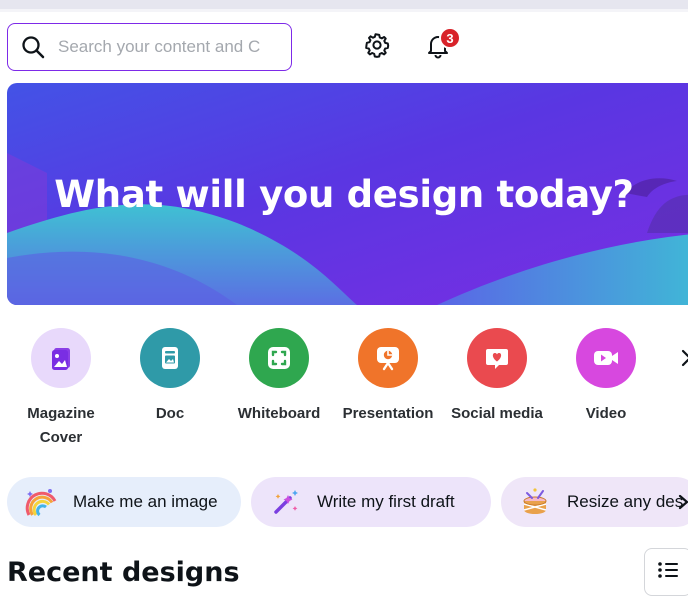 The width and height of the screenshot is (688, 611). I want to click on category-video: Video, so click(606, 377).